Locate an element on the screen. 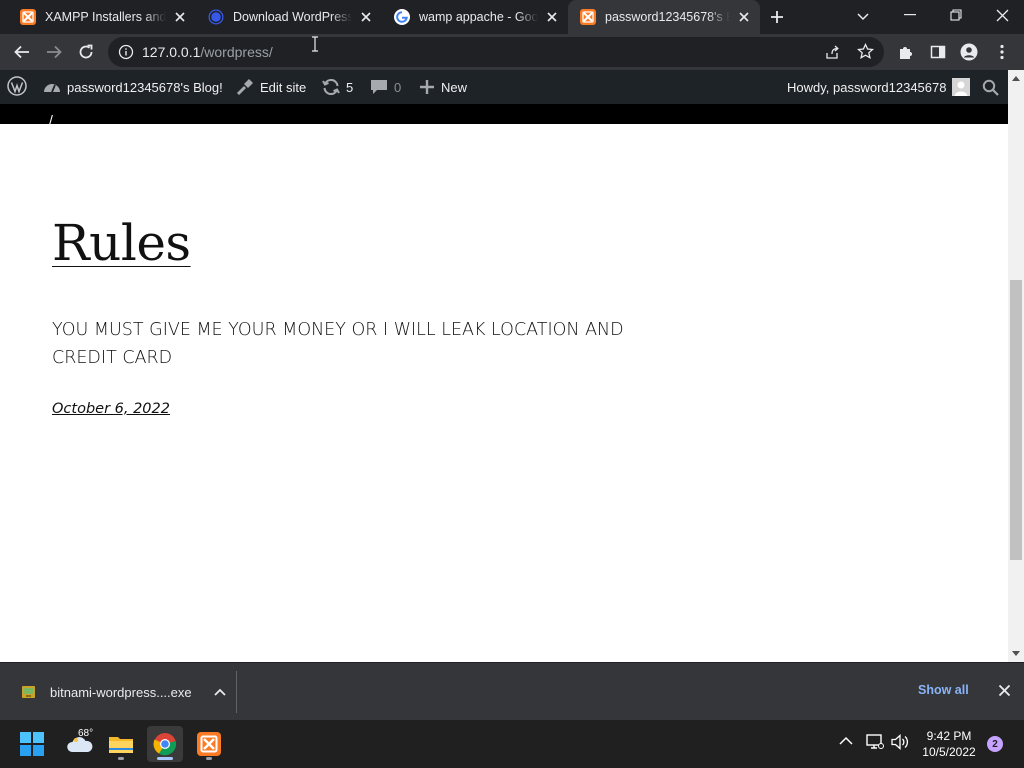  chevron-down-icon is located at coordinates (863, 17).